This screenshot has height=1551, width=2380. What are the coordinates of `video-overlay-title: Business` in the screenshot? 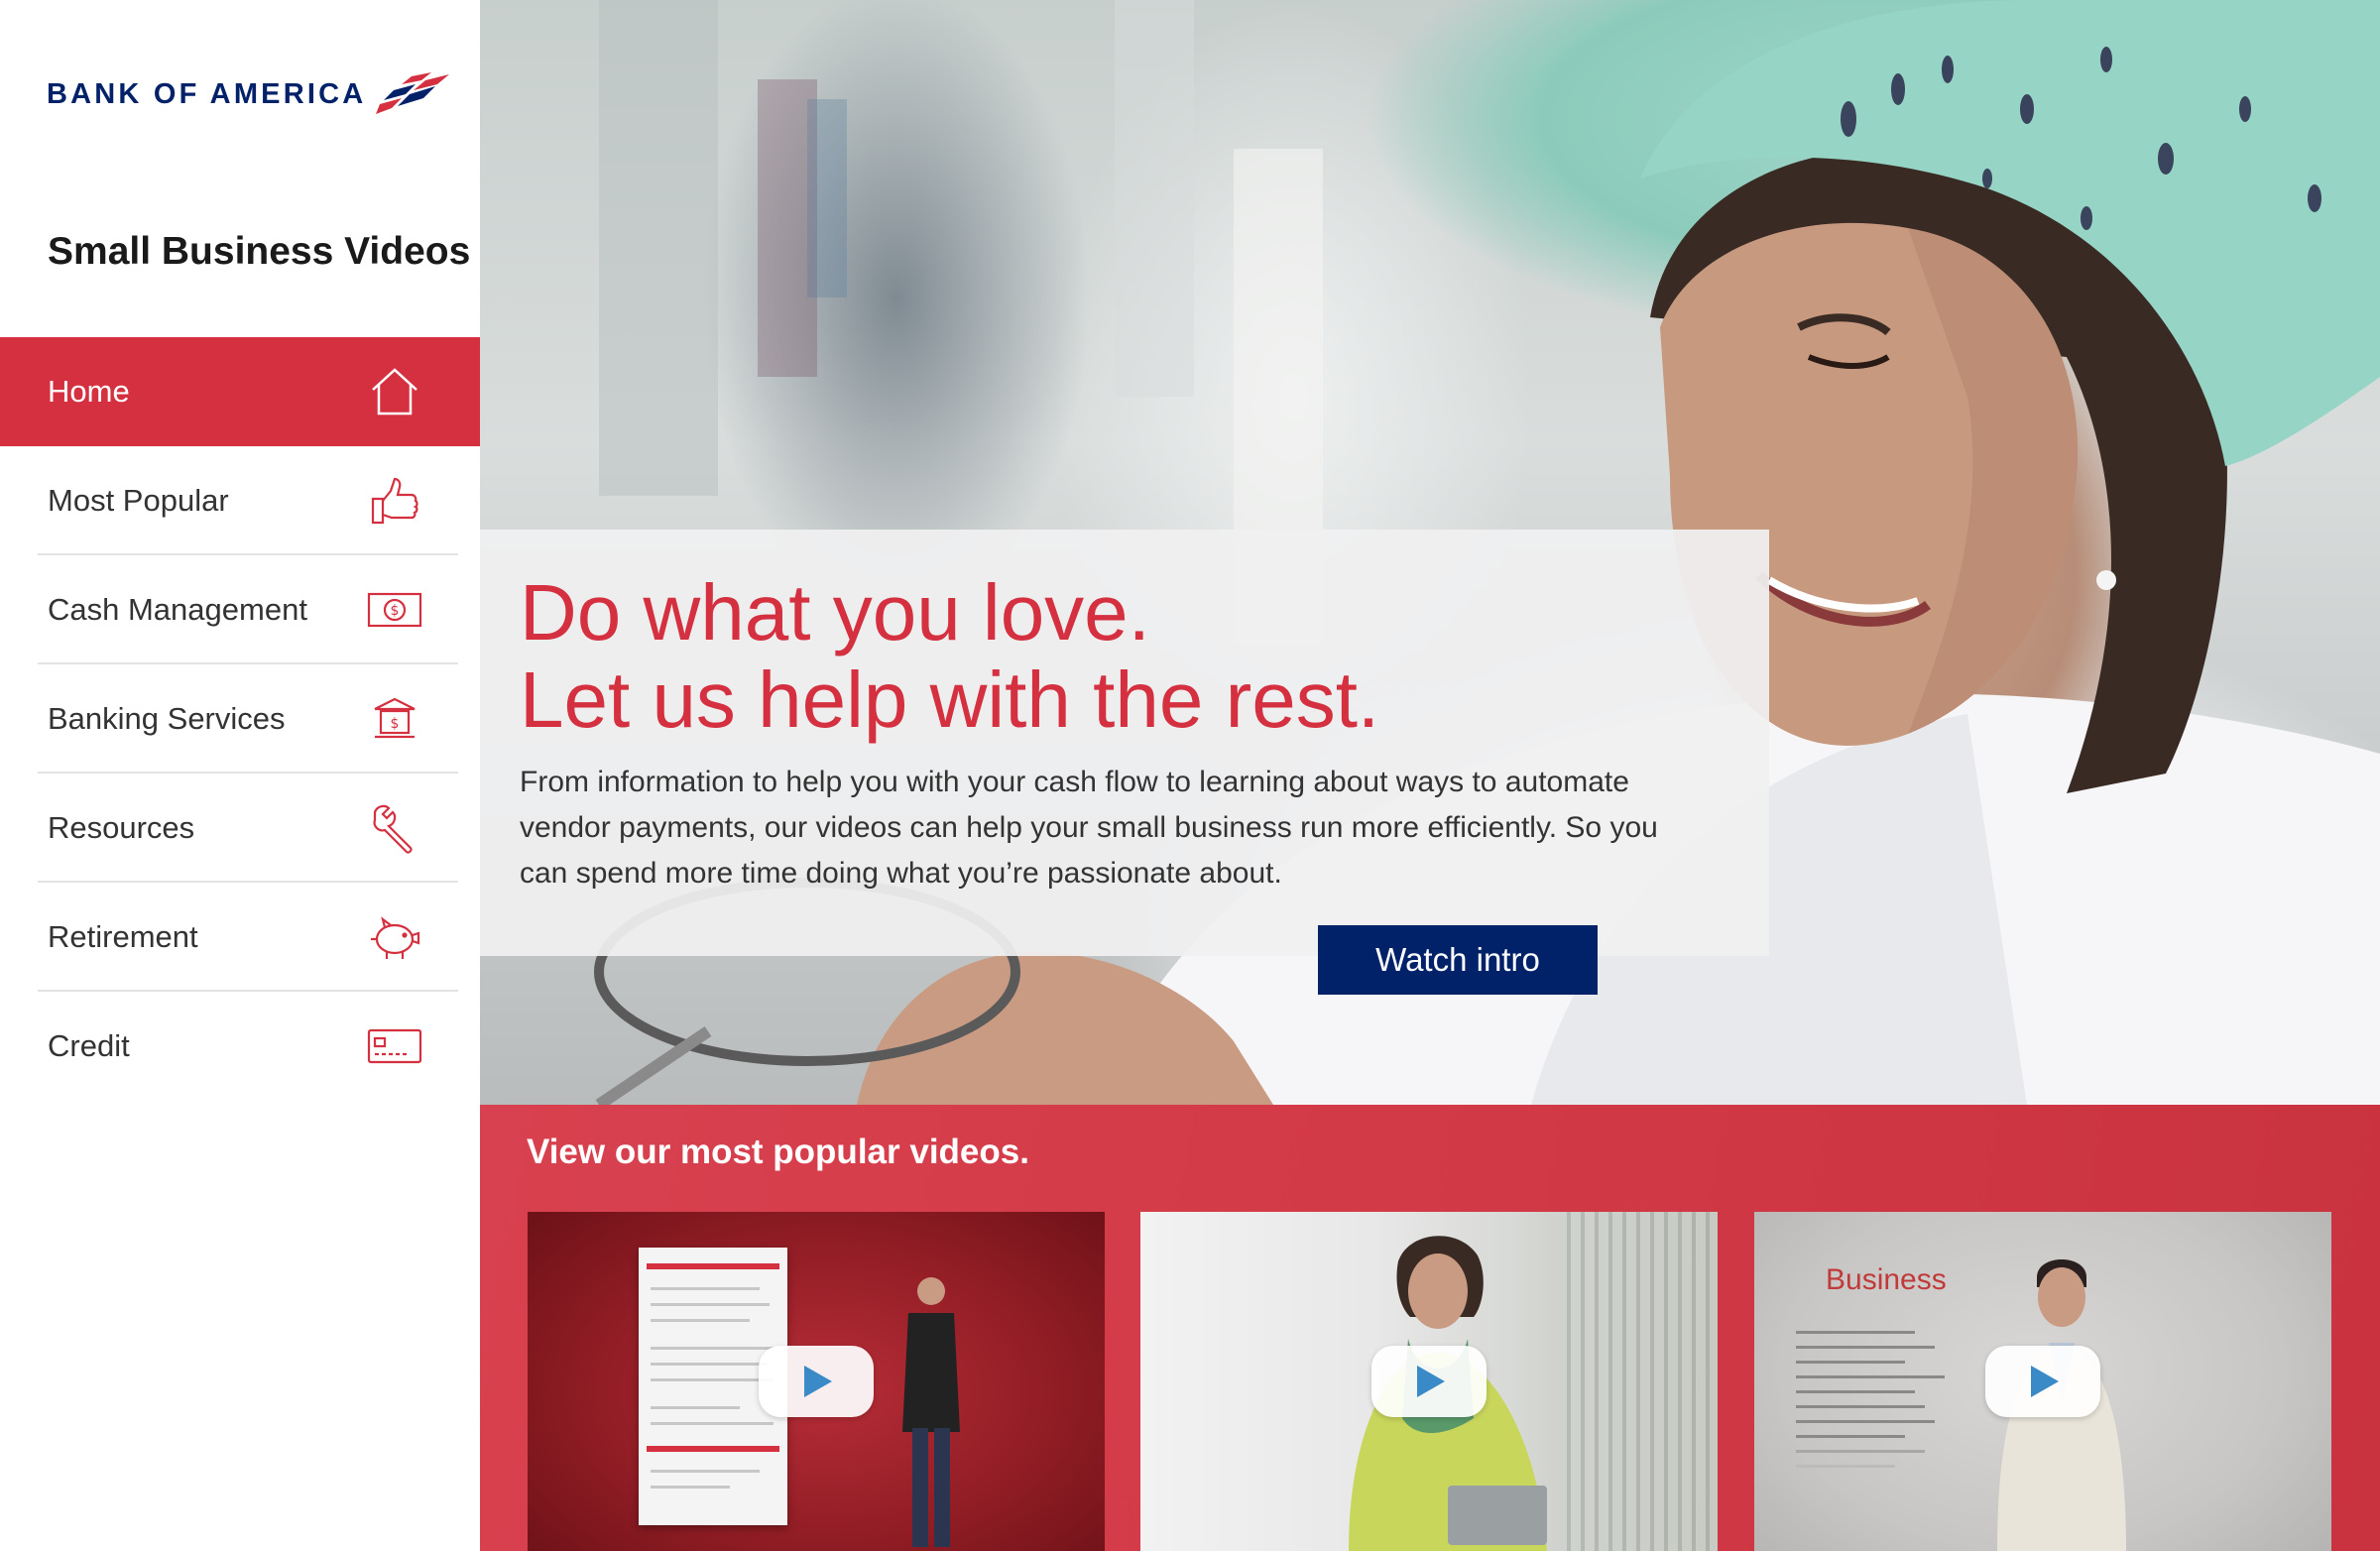 It's located at (1886, 1279).